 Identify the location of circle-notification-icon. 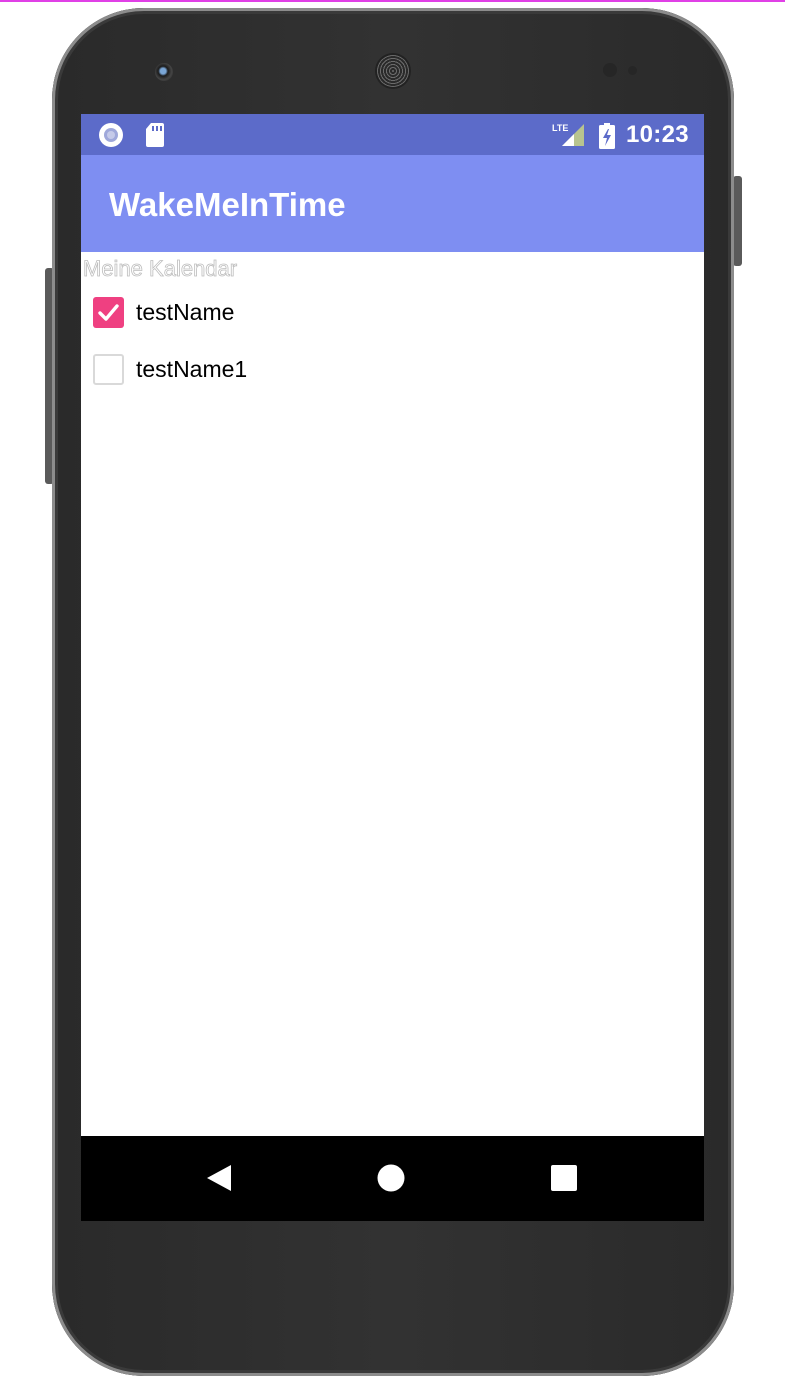
(111, 135).